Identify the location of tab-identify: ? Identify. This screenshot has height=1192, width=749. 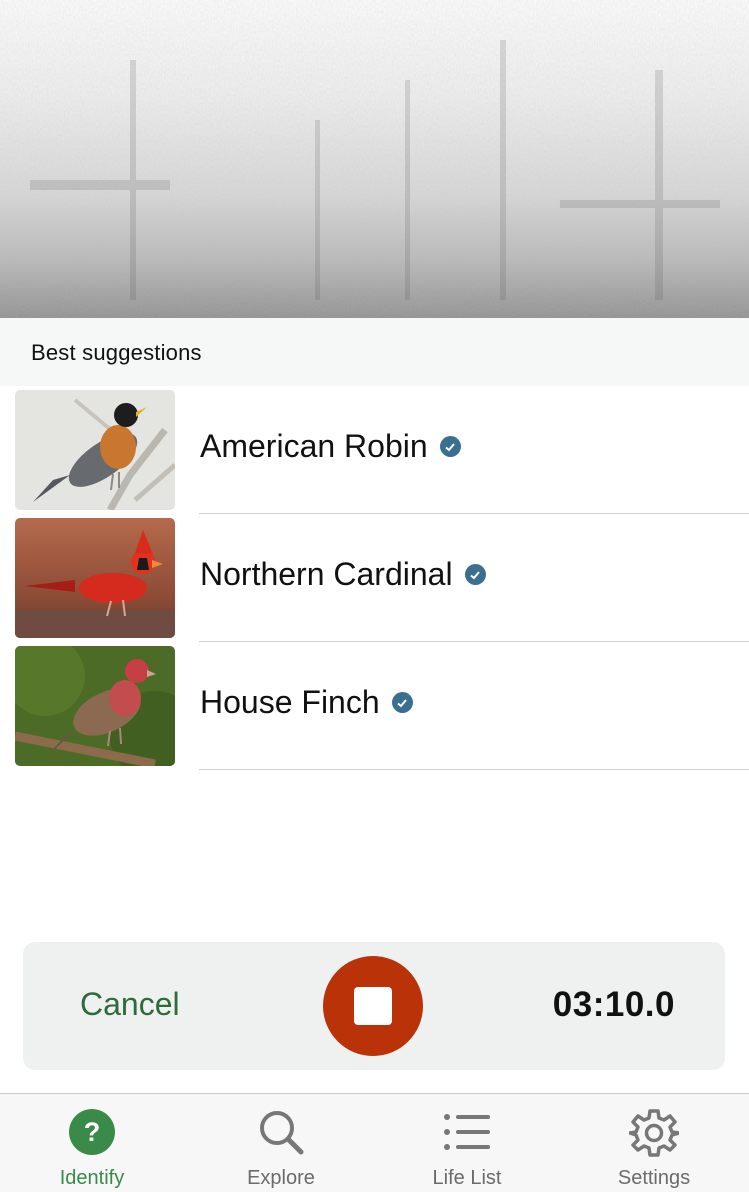
(92, 1143).